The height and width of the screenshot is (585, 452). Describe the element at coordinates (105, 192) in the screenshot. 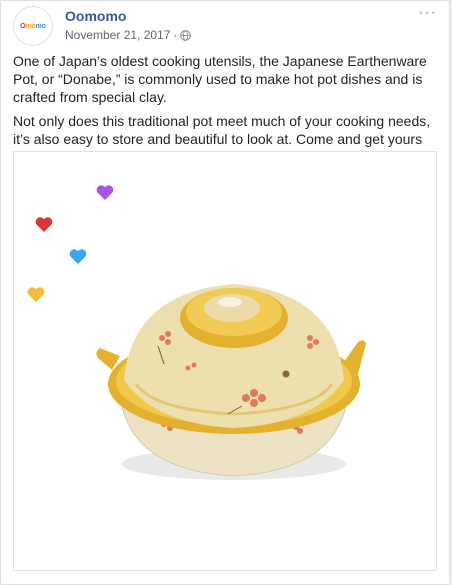

I see `heart-purple-icon` at that location.